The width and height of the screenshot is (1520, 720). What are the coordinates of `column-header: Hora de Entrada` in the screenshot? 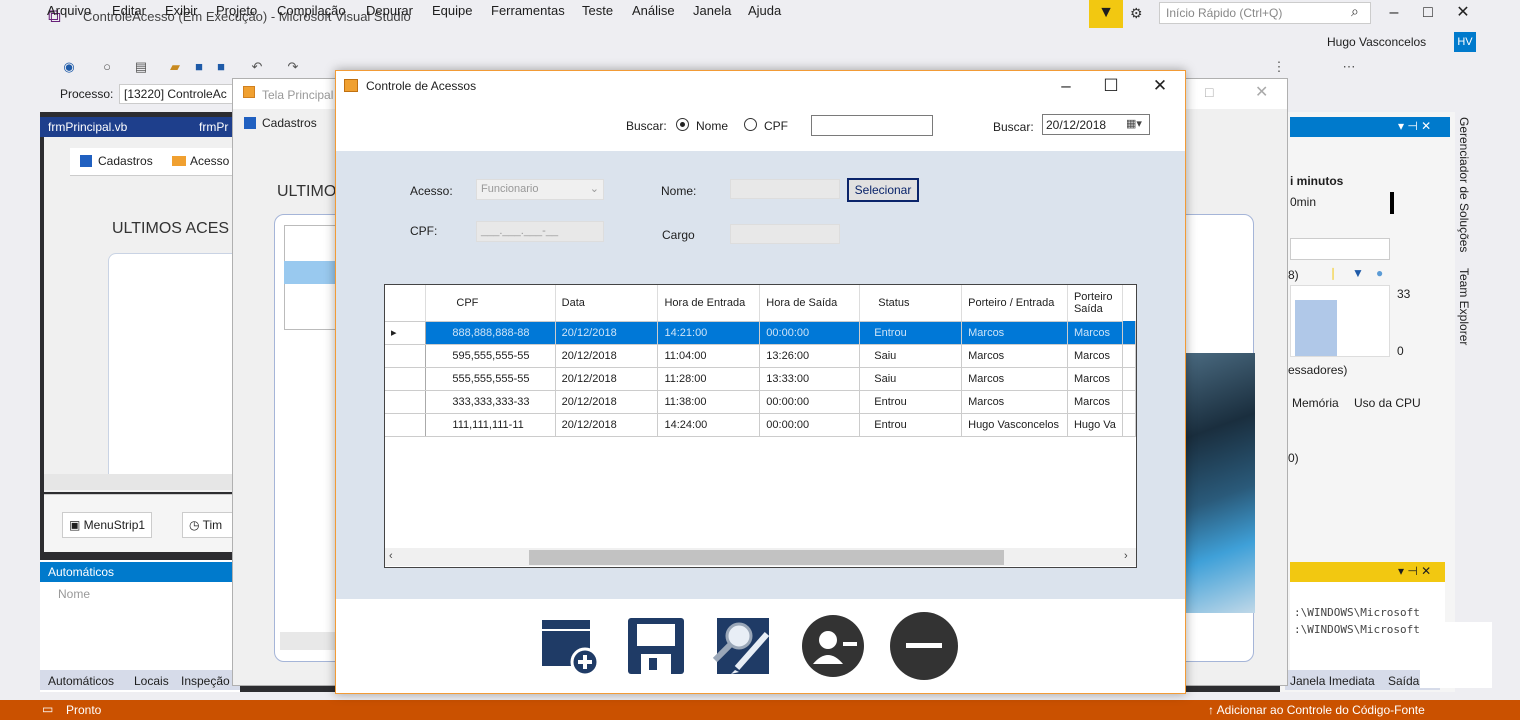 It's located at (709, 303).